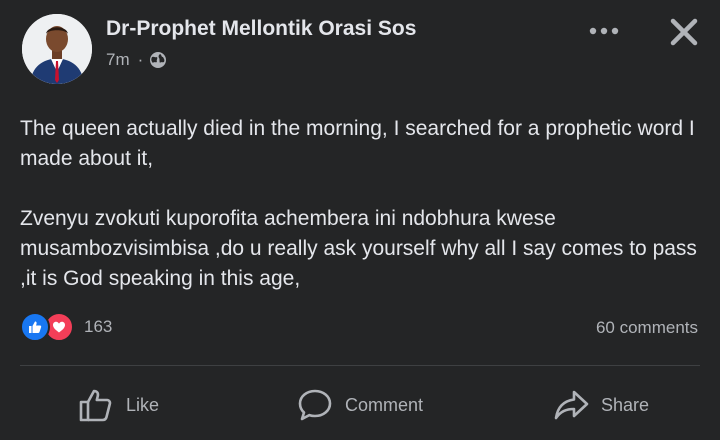  I want to click on globe-icon, so click(158, 60).